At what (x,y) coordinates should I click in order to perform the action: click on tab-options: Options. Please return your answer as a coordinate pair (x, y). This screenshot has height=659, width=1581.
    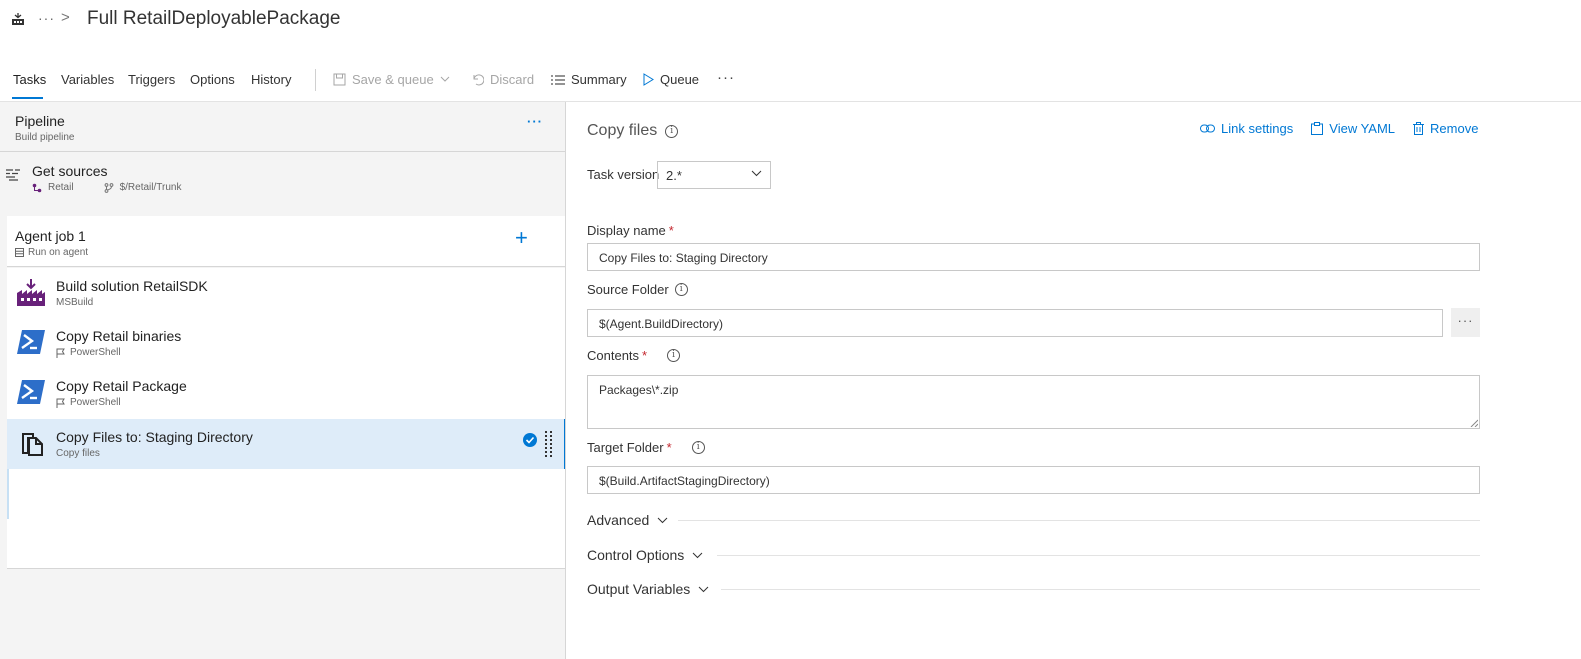
    Looking at the image, I should click on (212, 79).